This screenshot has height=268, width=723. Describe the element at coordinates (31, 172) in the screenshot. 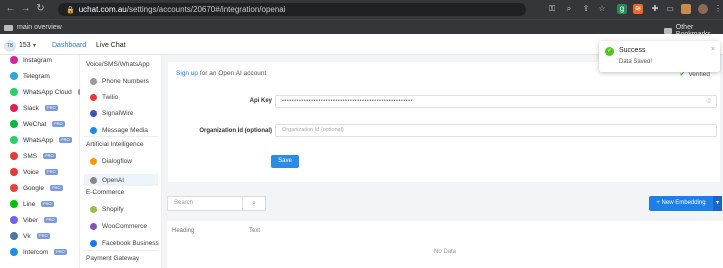

I see `channel-label: Voice` at that location.